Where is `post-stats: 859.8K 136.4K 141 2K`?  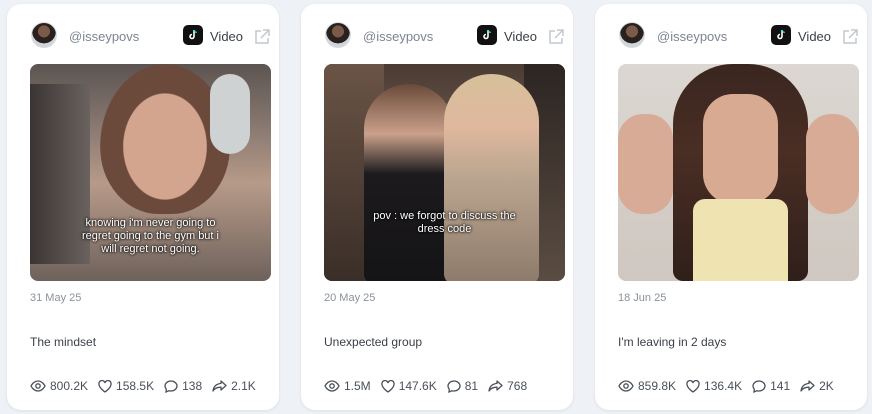
post-stats: 859.8K 136.4K 141 2K is located at coordinates (731, 386).